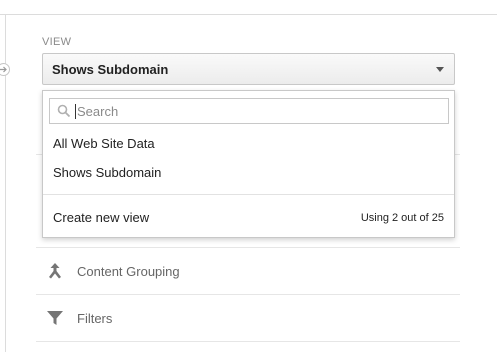  I want to click on arrow-right-icon, so click(3, 69).